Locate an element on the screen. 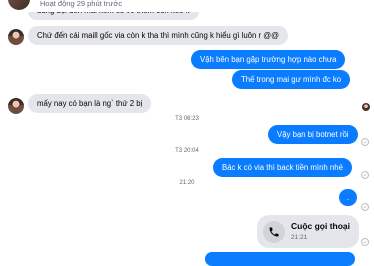  conversation-header: Hoạt động 29 phút trước is located at coordinates (187, 6).